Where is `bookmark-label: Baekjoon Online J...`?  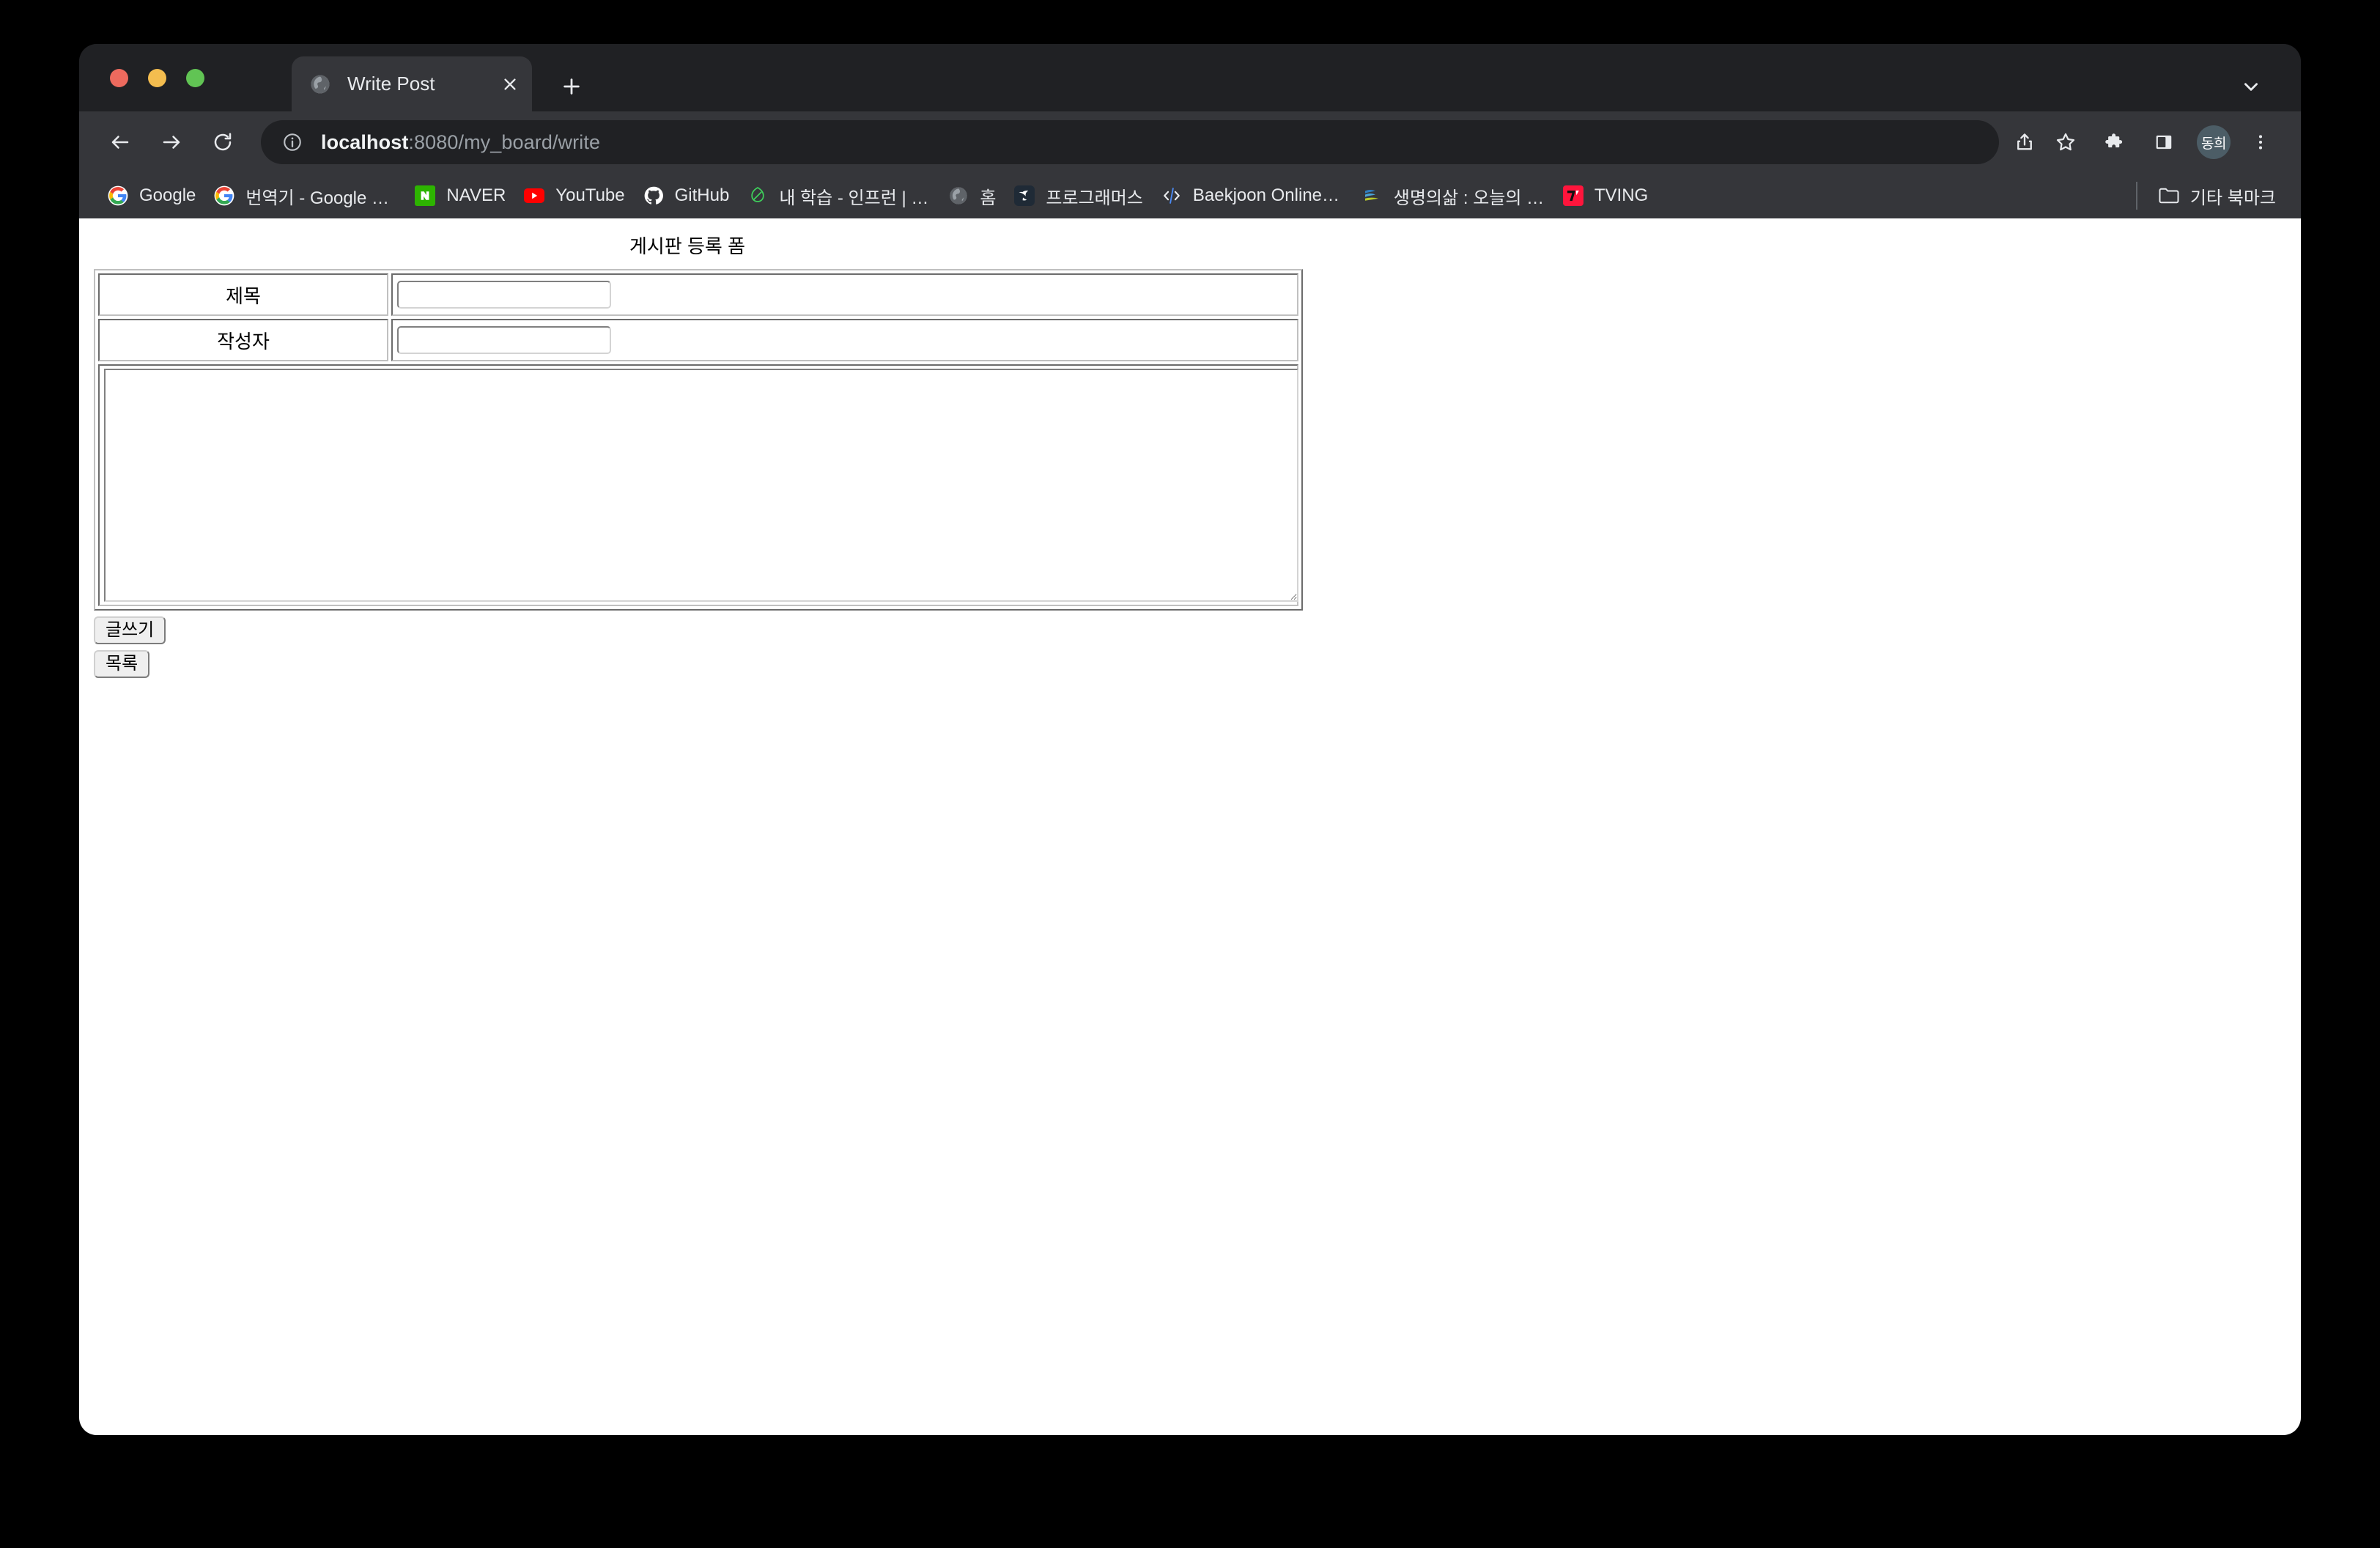
bookmark-label: Baekjoon Online J... is located at coordinates (1268, 195).